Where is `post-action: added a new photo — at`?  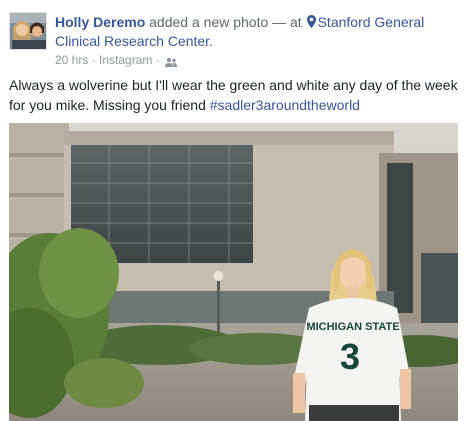 post-action: added a new photo — at is located at coordinates (225, 22).